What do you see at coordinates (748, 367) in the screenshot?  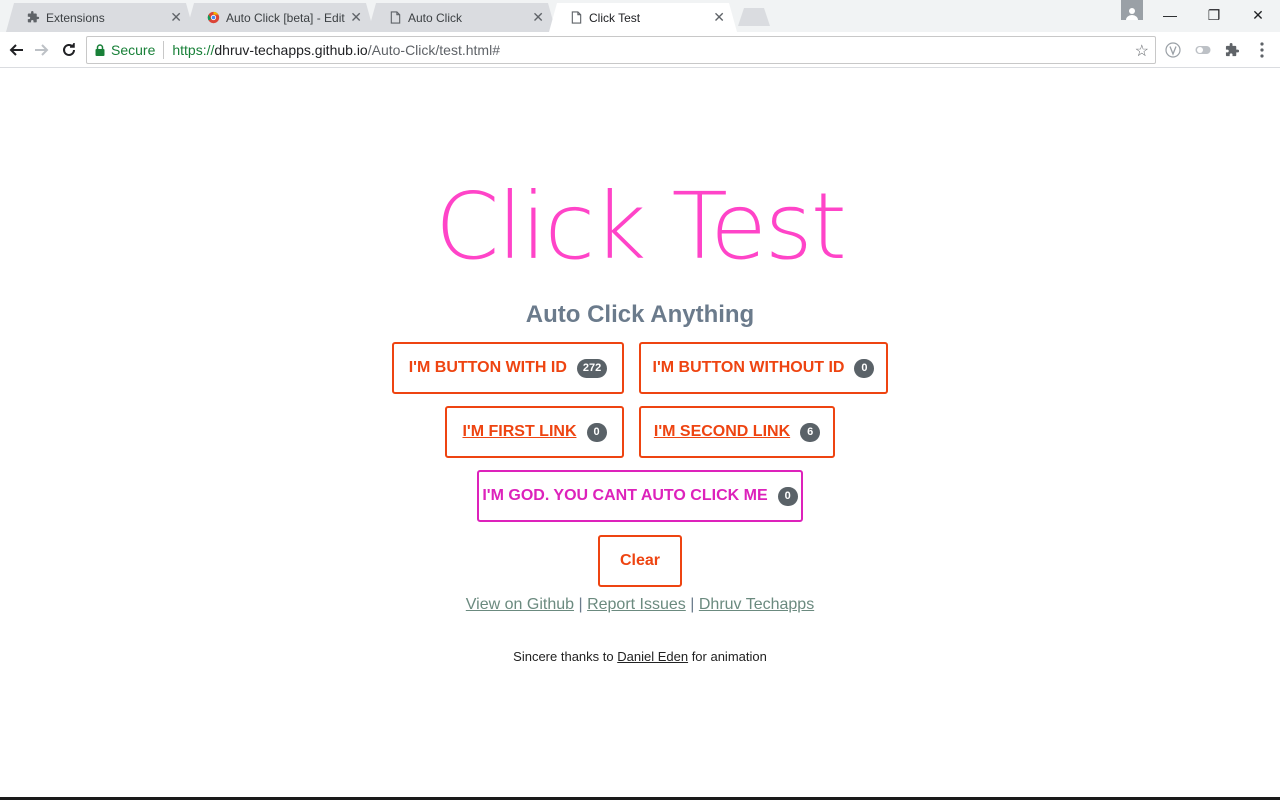 I see `button-label: I'M BUTTON WITHOUT ID` at bounding box center [748, 367].